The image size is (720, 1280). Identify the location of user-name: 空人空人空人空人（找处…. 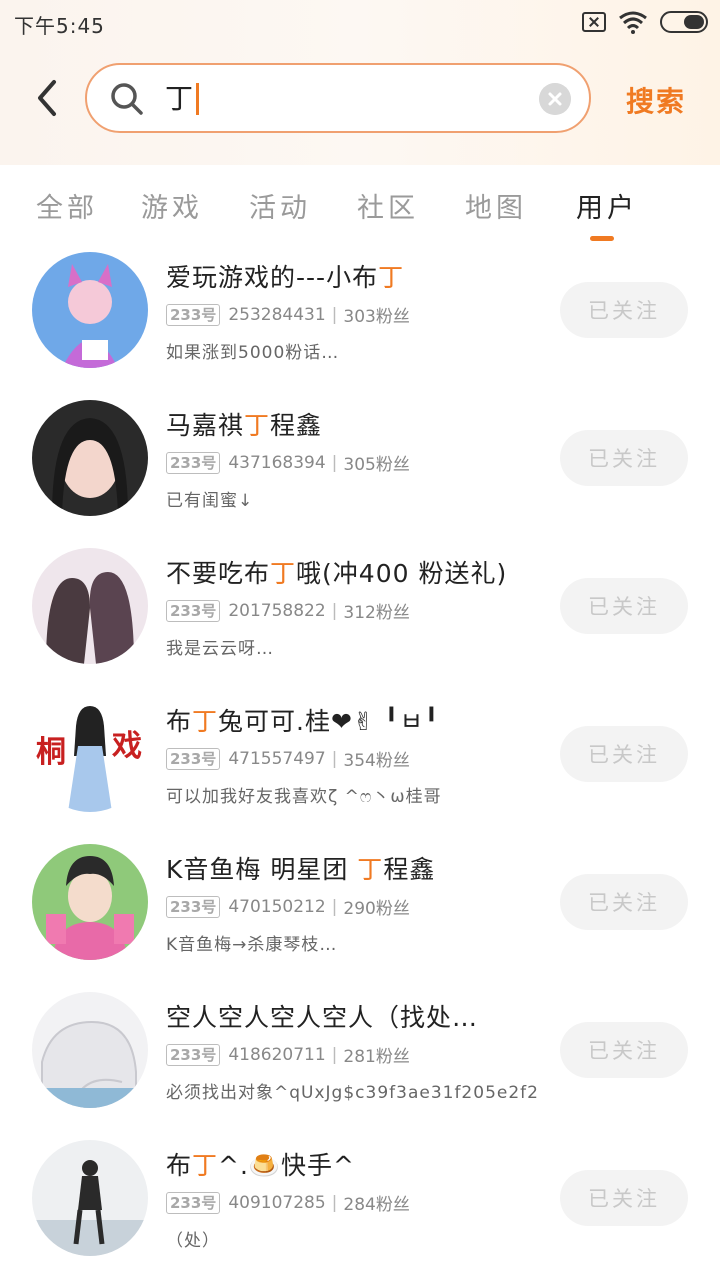
(322, 1017).